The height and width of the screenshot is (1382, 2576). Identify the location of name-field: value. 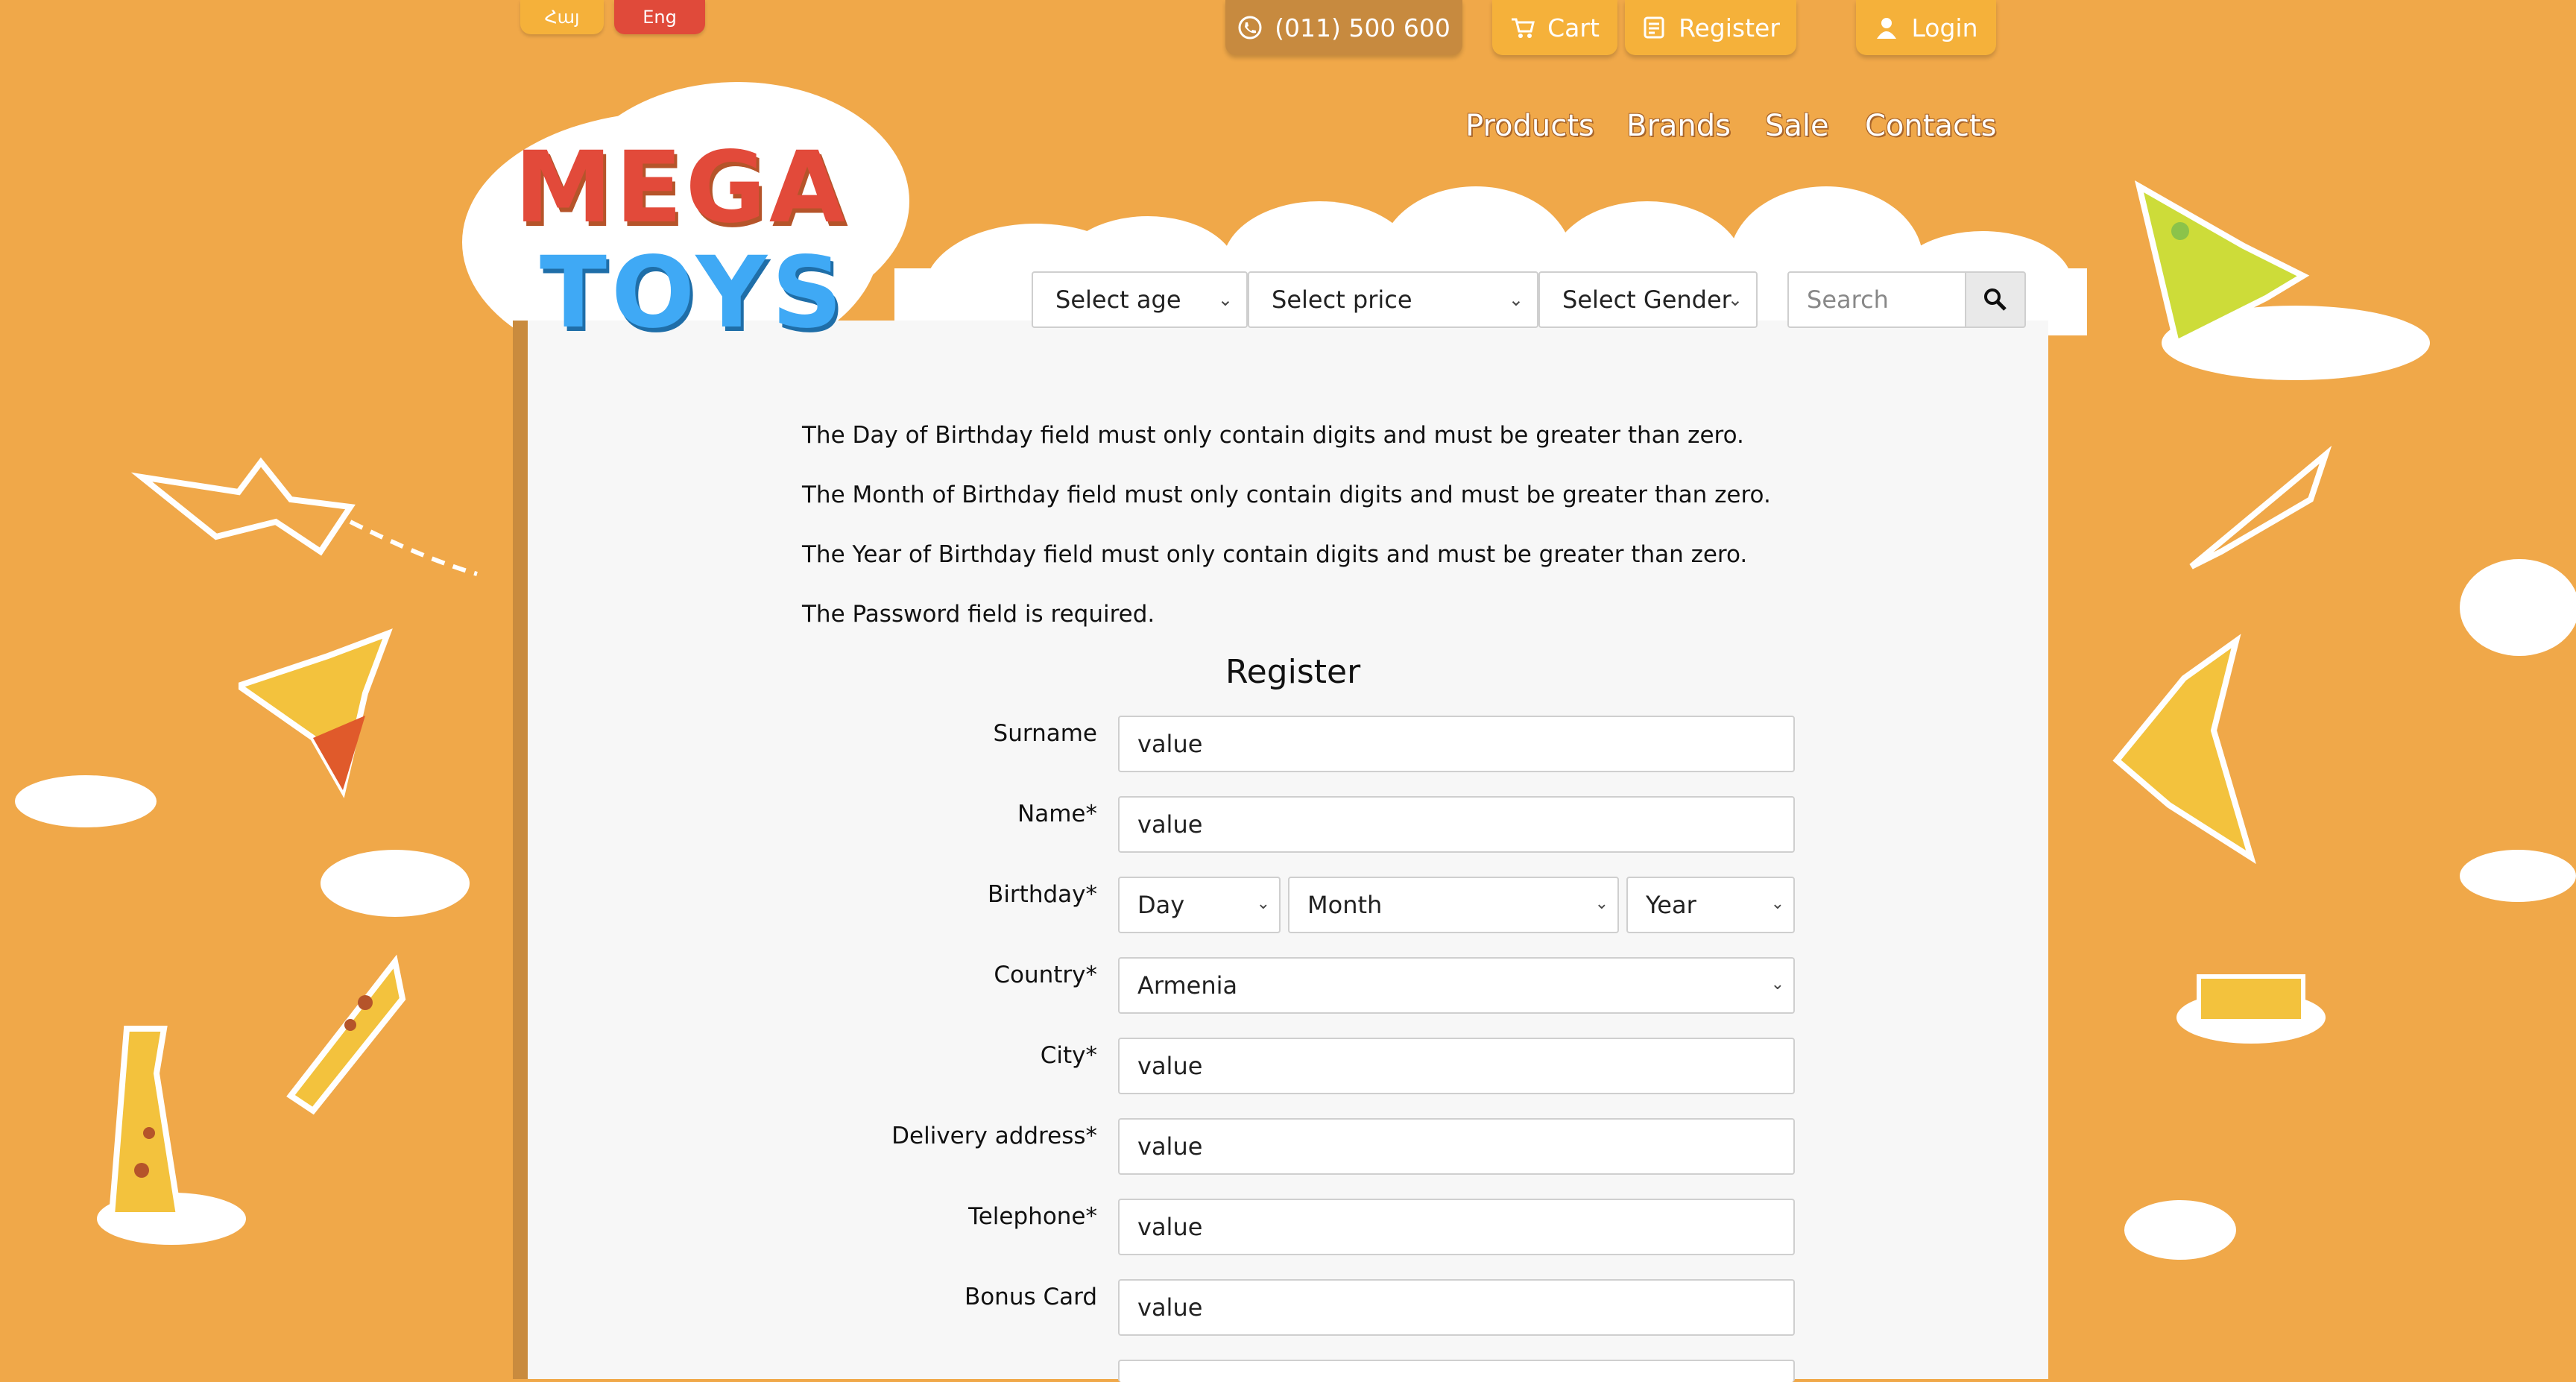
(1456, 824).